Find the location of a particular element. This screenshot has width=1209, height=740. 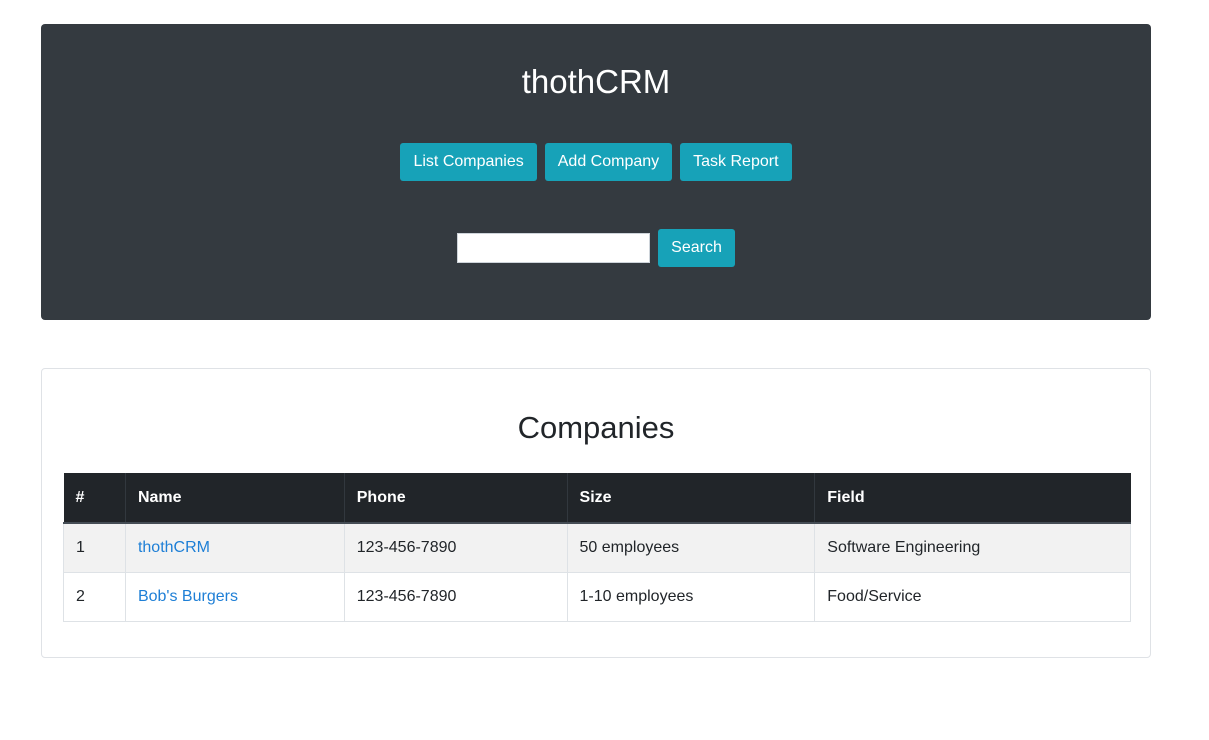

column-header-phone: Phone is located at coordinates (456, 498).